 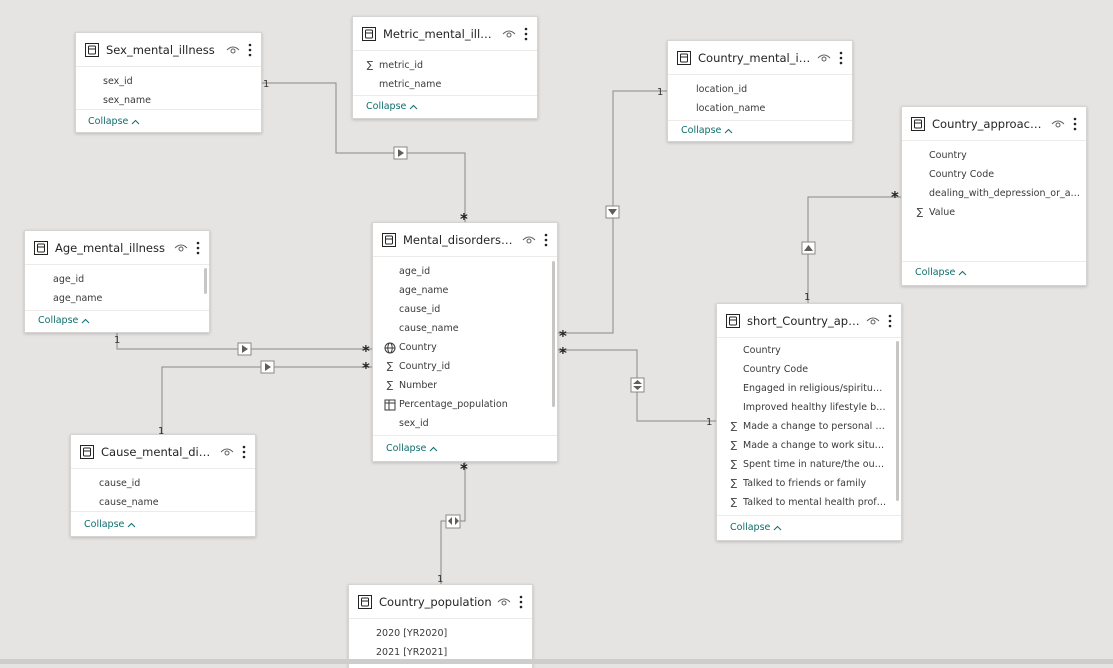 I want to click on table-icon, so click(x=389, y=239).